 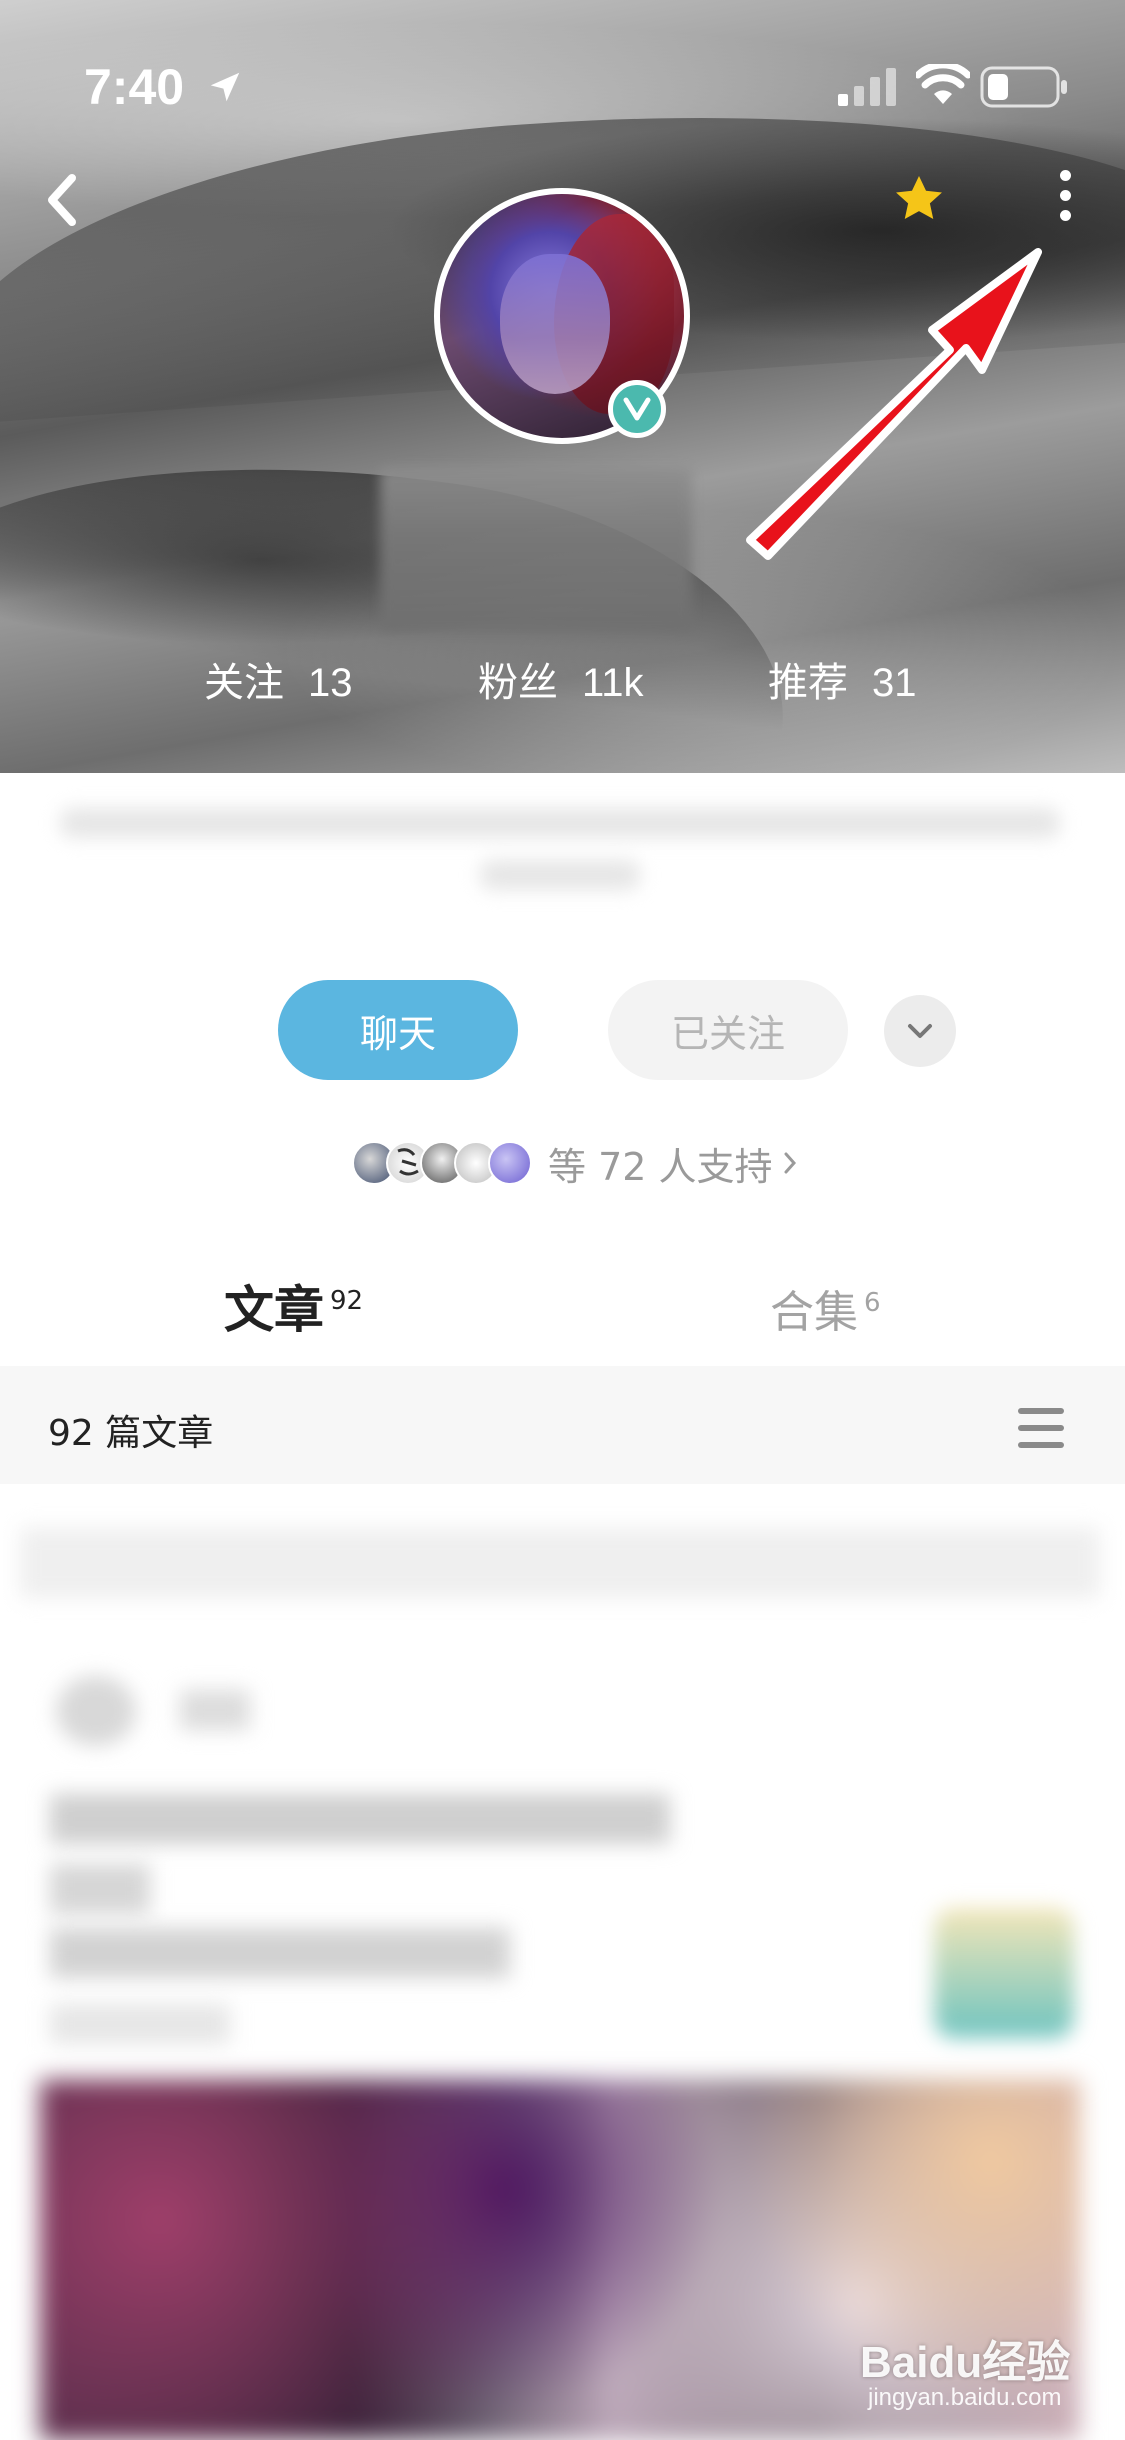 What do you see at coordinates (872, 1303) in the screenshot?
I see `tab-count: 6` at bounding box center [872, 1303].